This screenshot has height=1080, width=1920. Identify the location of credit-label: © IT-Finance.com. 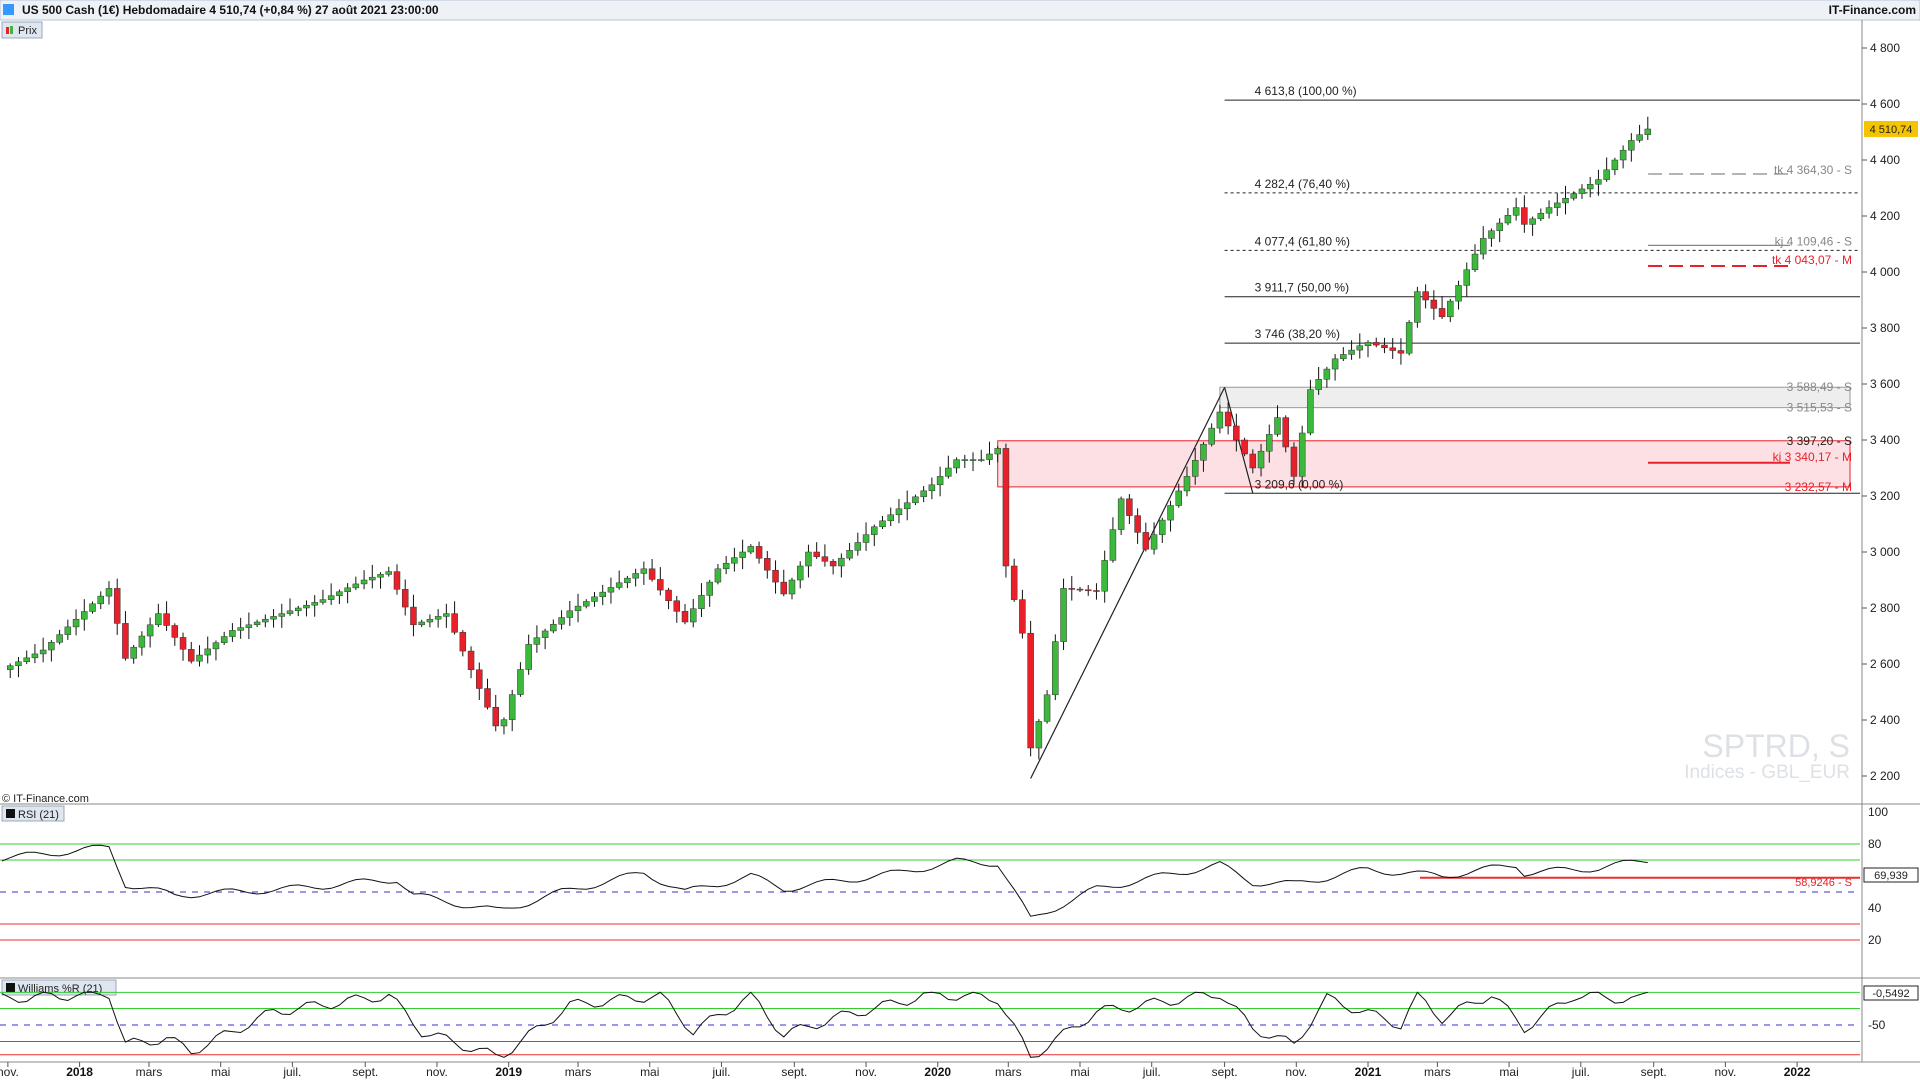
(45, 799).